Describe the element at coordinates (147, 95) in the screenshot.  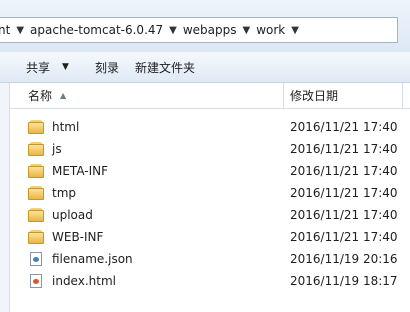
I see `column-header-name: 名称 ▲` at that location.